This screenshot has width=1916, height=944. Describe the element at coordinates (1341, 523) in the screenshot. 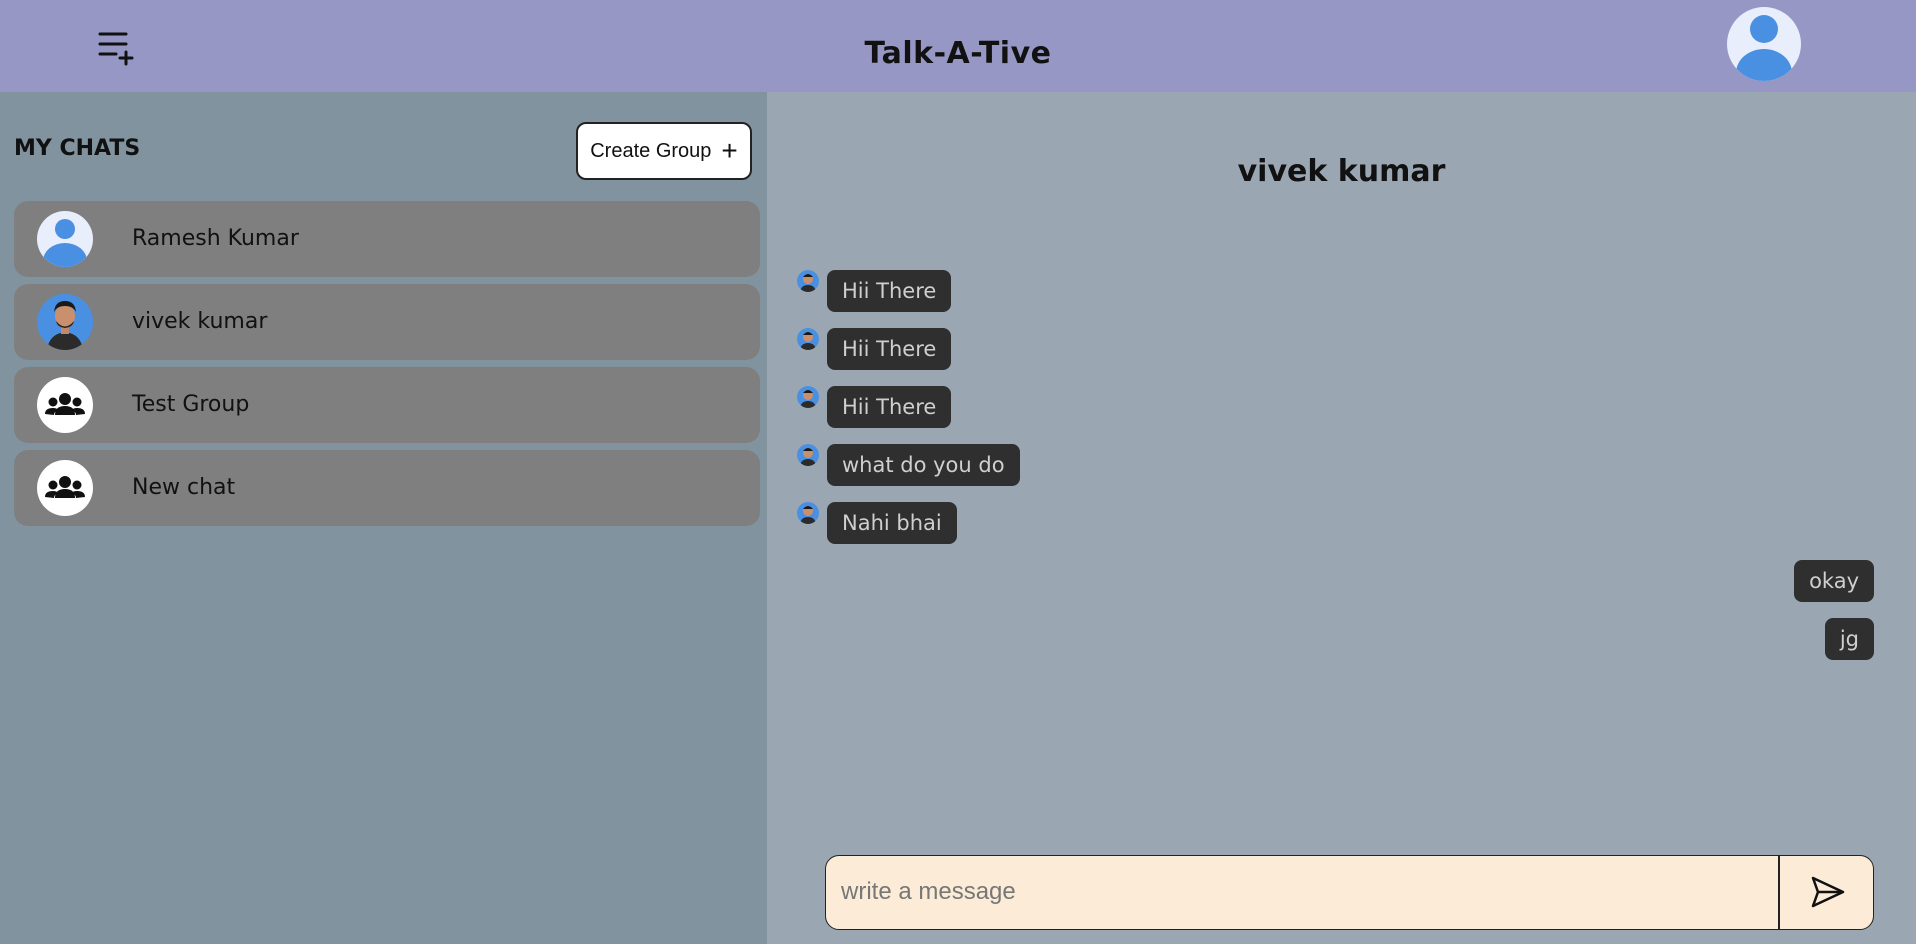

I see `message-row: Nahi bhai` at that location.